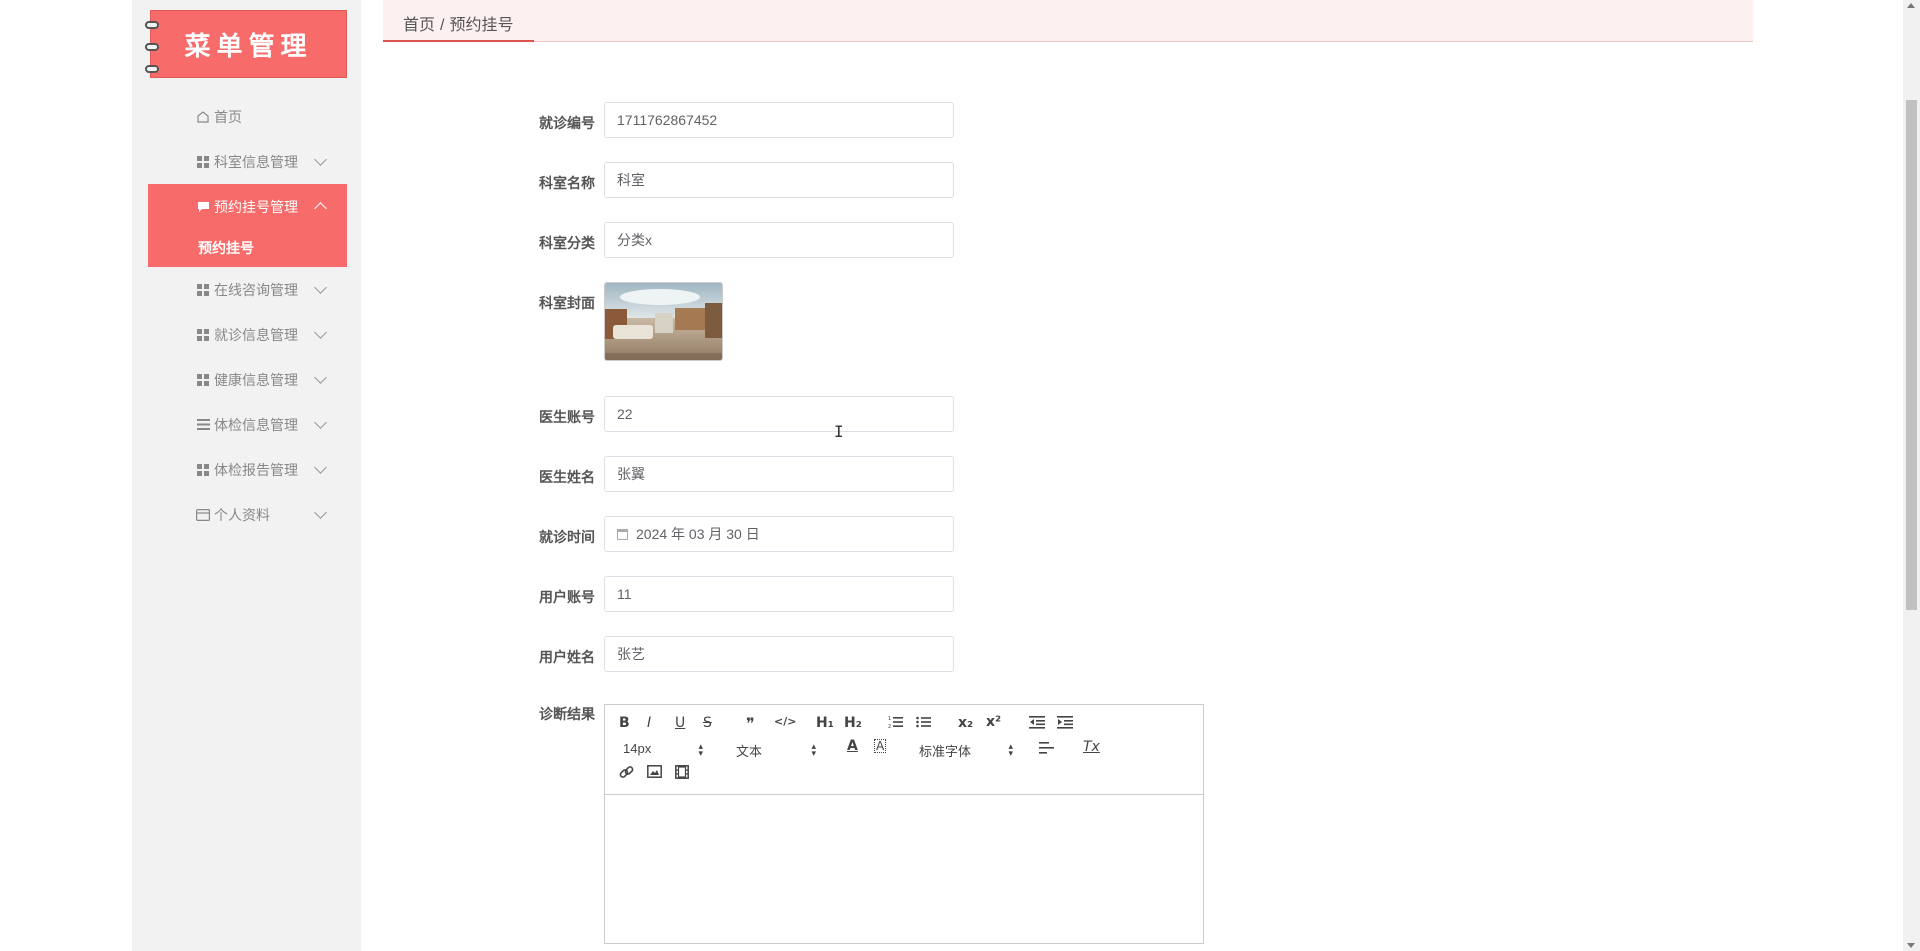 The image size is (1920, 951). What do you see at coordinates (776, 750) in the screenshot?
I see `header-type-select: 文本 ▴ ▾` at bounding box center [776, 750].